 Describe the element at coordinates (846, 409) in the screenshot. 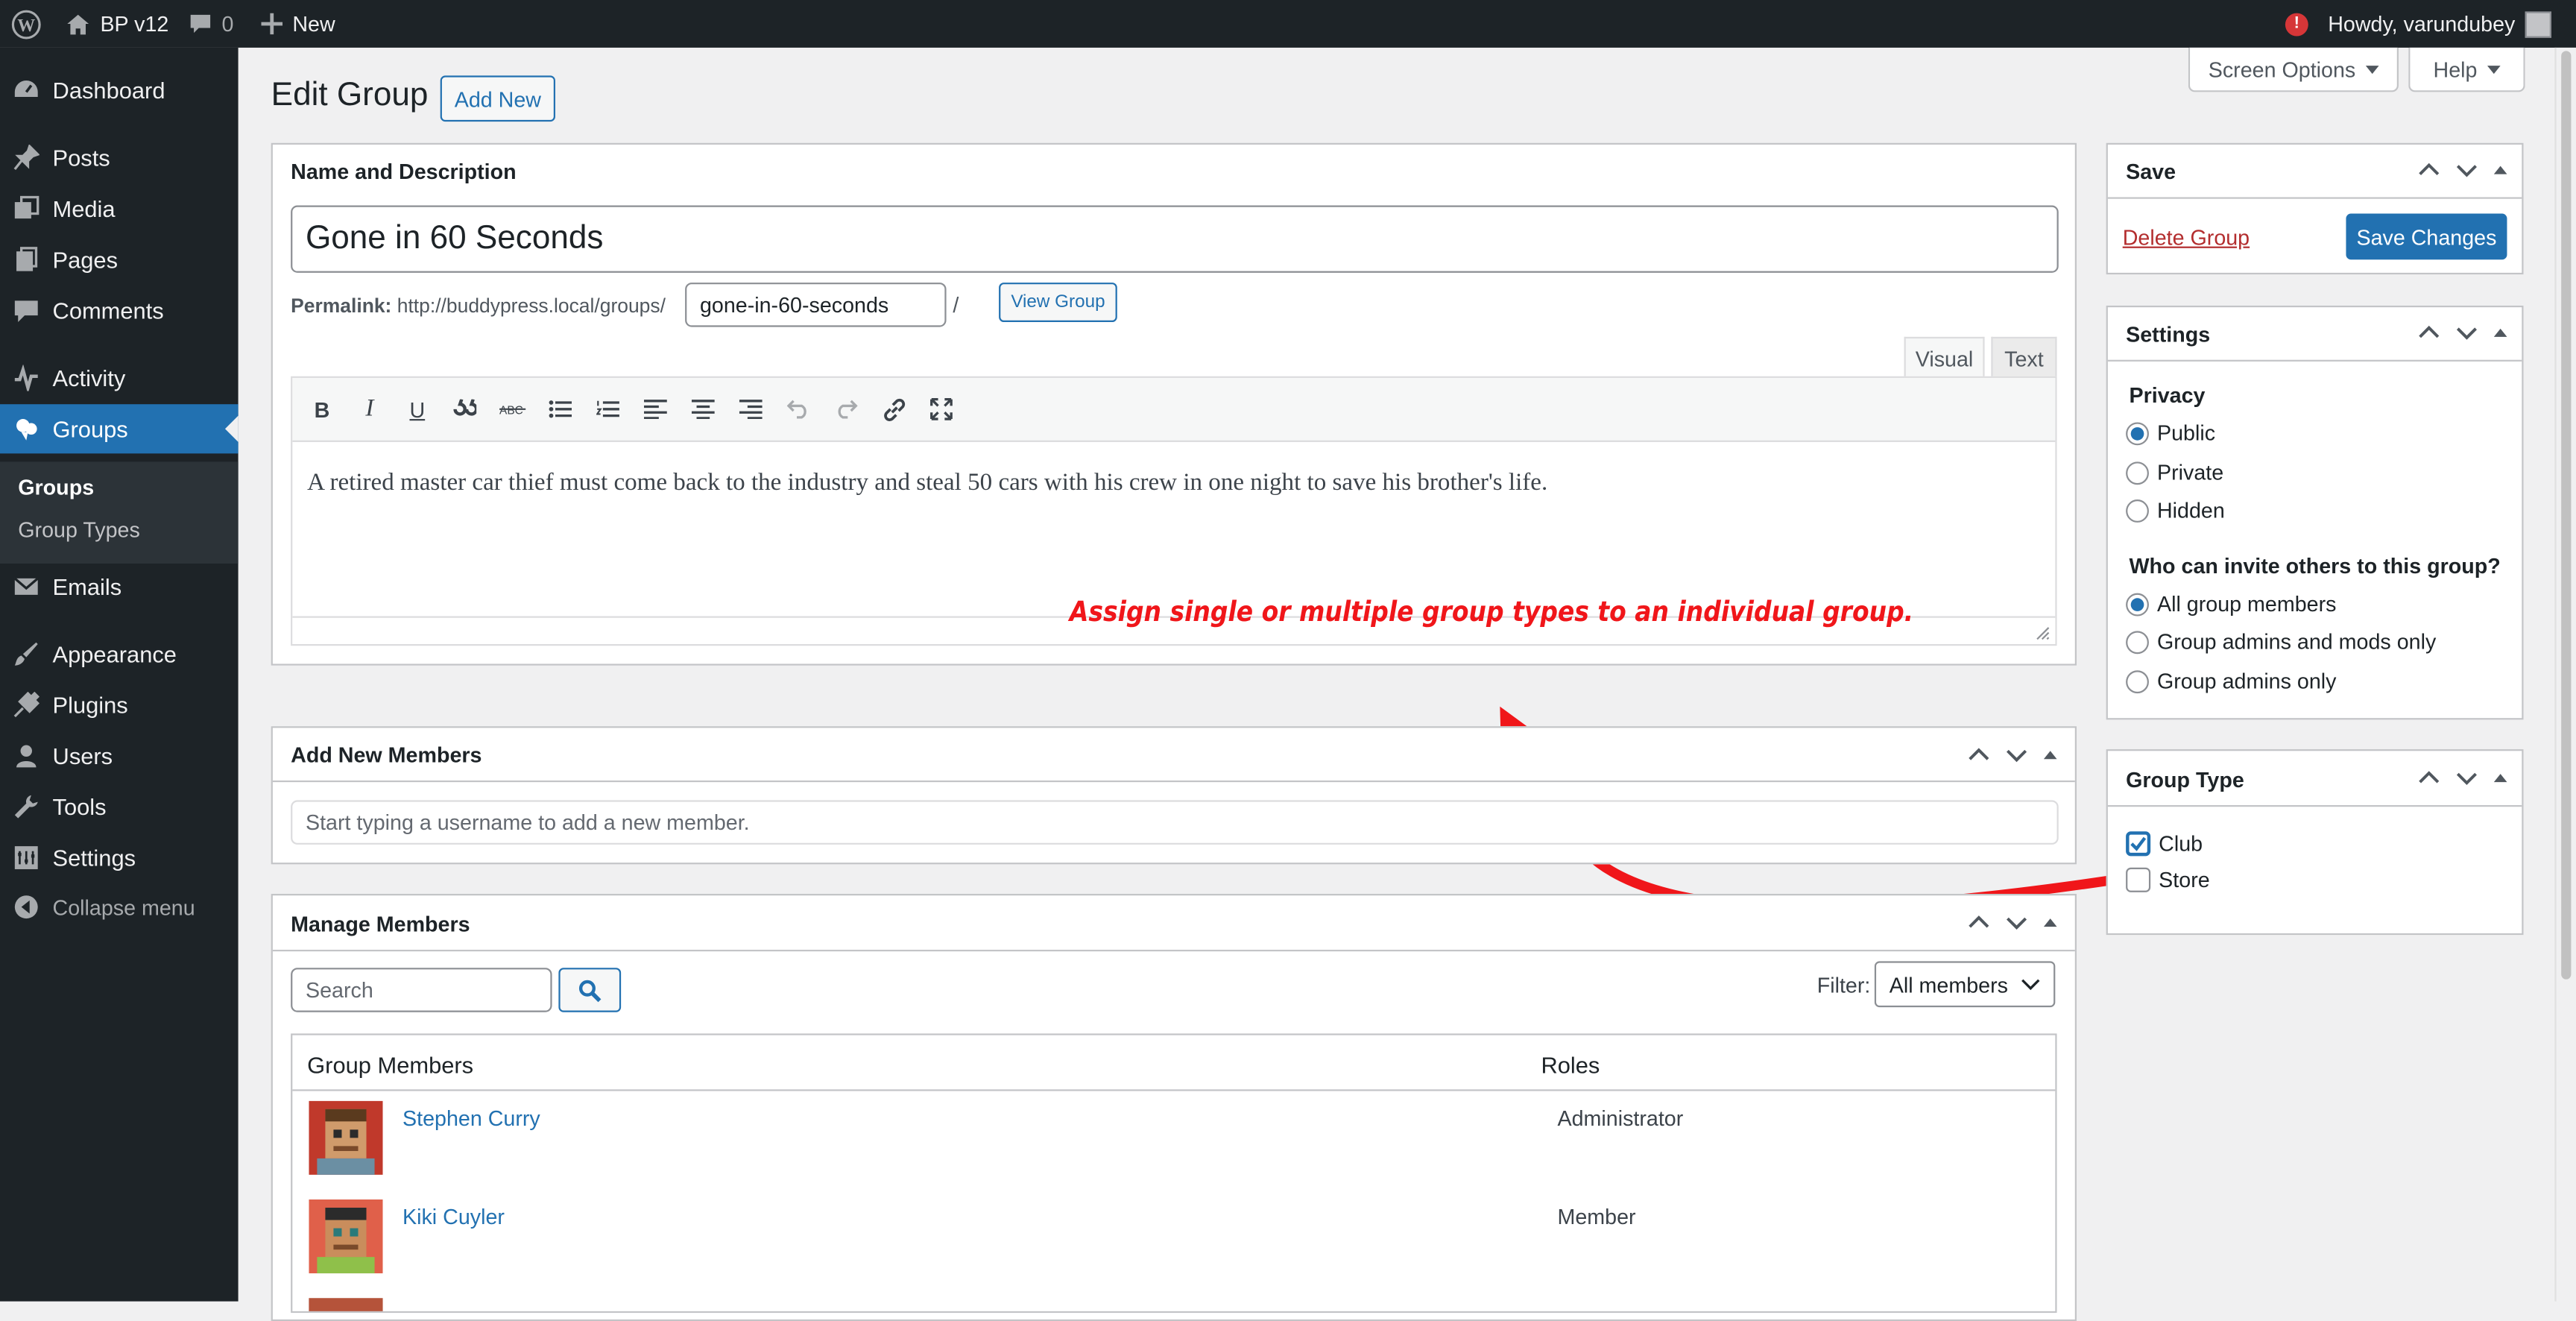

I see `redo-icon` at that location.